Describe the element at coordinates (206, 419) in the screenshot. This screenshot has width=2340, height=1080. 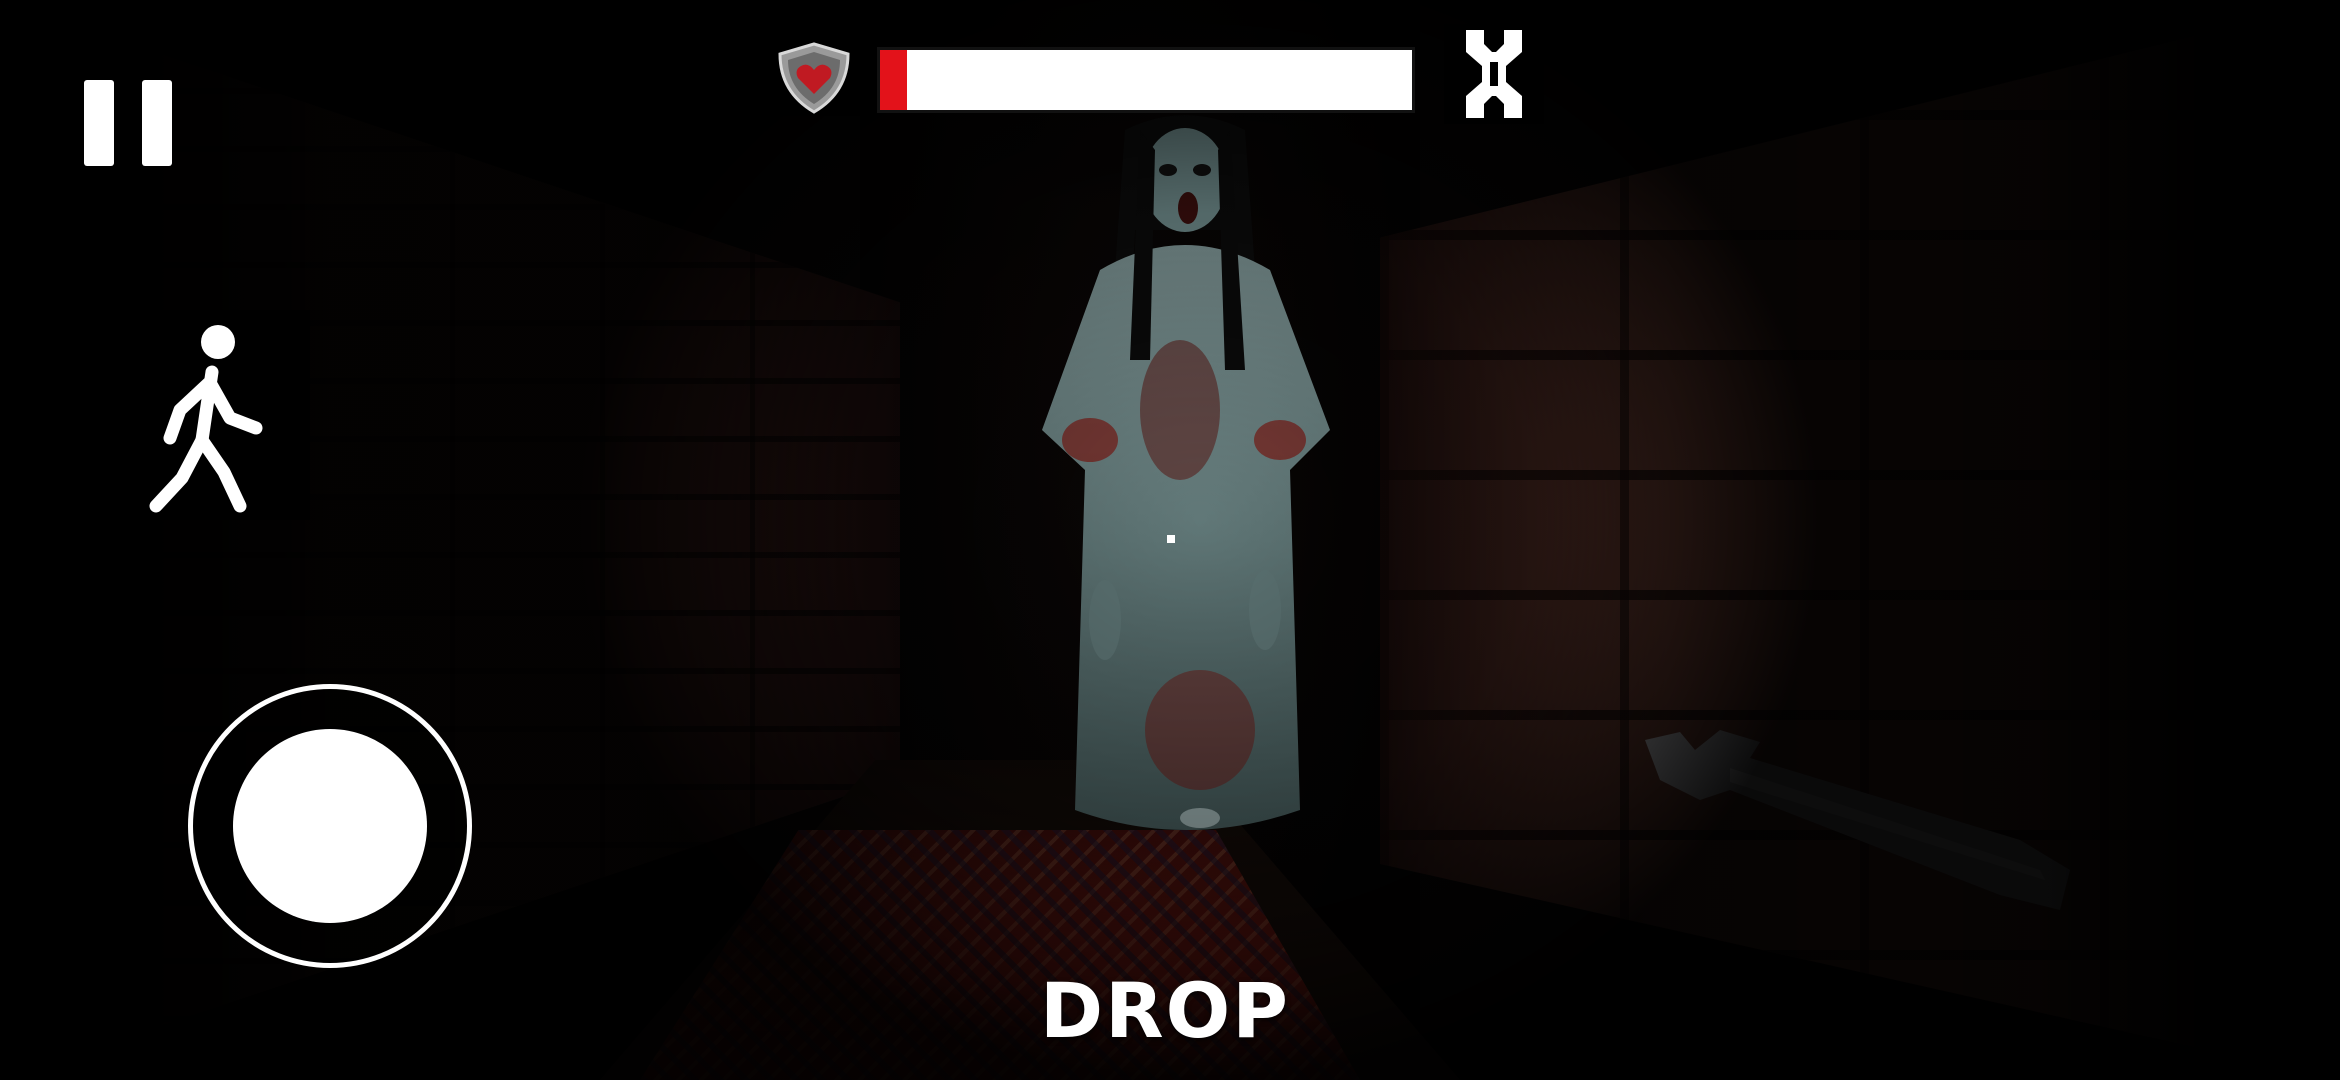
I see `walk-icon` at that location.